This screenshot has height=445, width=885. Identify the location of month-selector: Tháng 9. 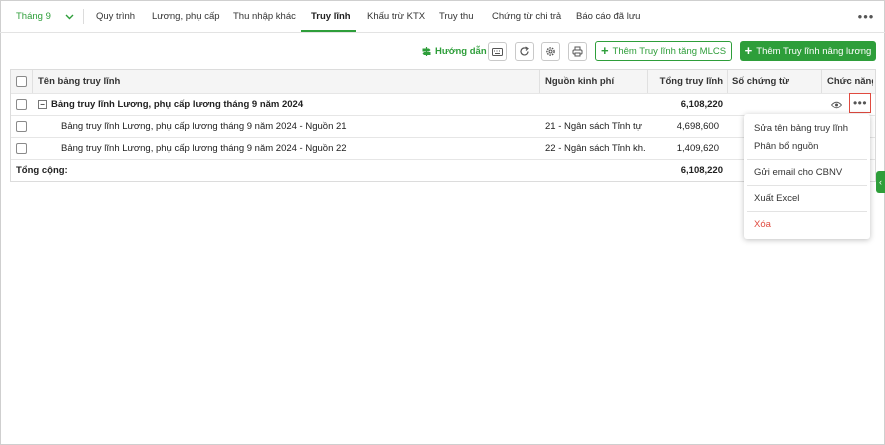
(45, 16).